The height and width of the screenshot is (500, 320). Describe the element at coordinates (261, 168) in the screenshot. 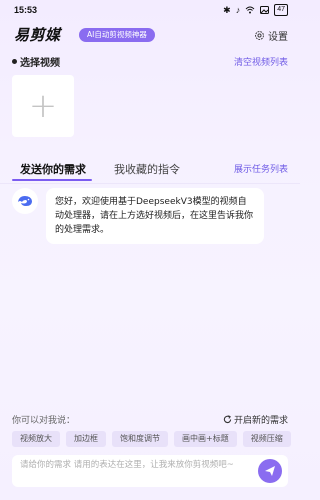

I see `show-task-list-link: 展示任务列表` at that location.